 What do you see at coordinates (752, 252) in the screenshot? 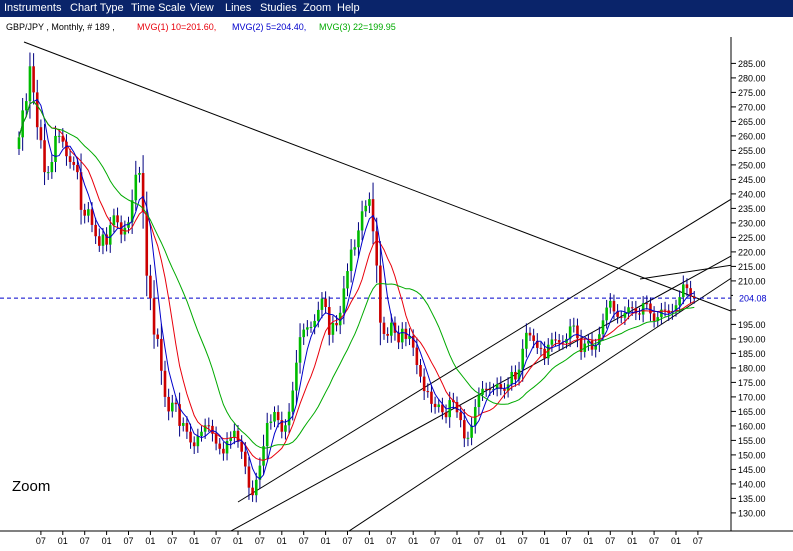
I see `y-tick-label: 220.00` at bounding box center [752, 252].